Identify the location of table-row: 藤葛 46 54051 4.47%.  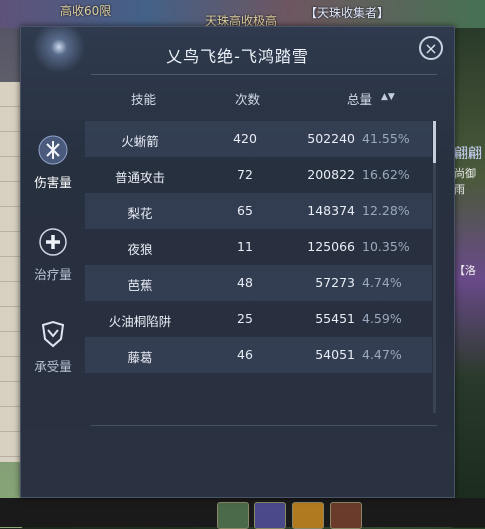
(258, 355).